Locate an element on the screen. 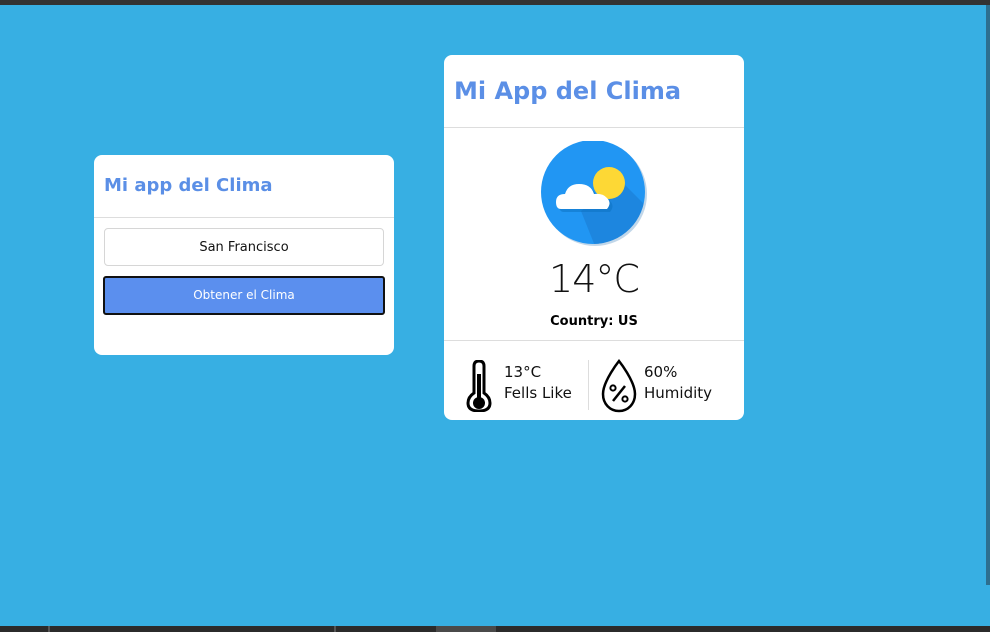 This screenshot has width=990, height=632. window-right-edge is located at coordinates (988, 295).